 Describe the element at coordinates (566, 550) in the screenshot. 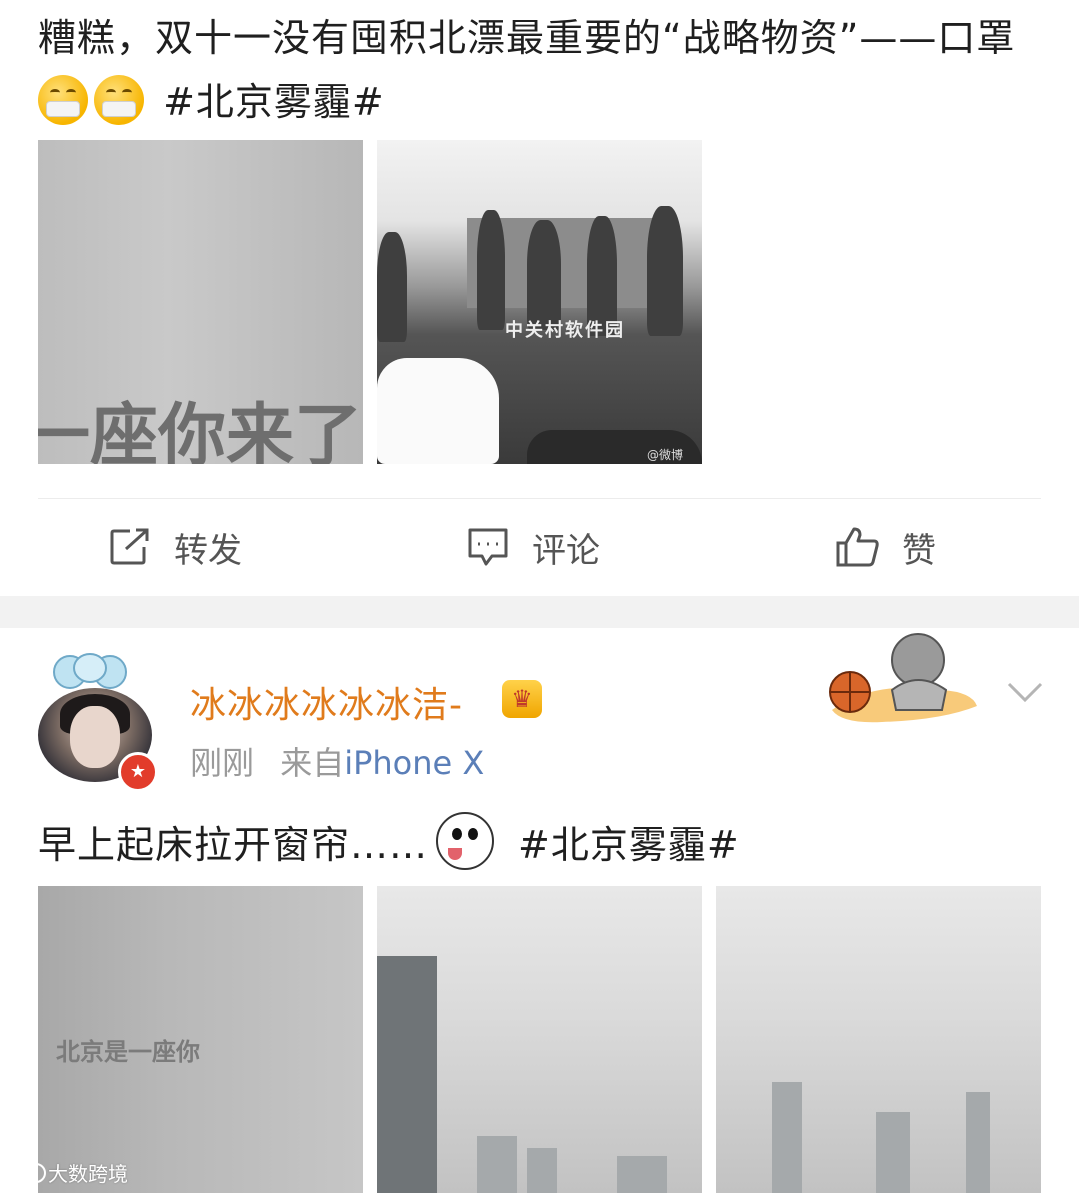

I see `comment-label: 评论` at that location.